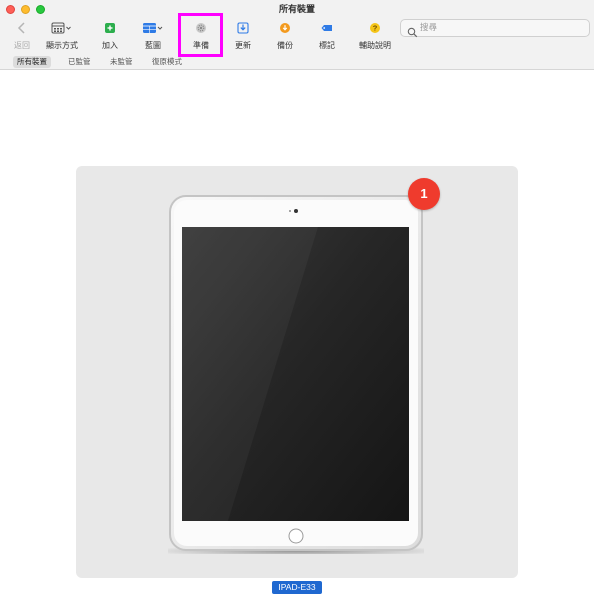  What do you see at coordinates (121, 62) in the screenshot?
I see `filter-unsupervised: 未監管` at bounding box center [121, 62].